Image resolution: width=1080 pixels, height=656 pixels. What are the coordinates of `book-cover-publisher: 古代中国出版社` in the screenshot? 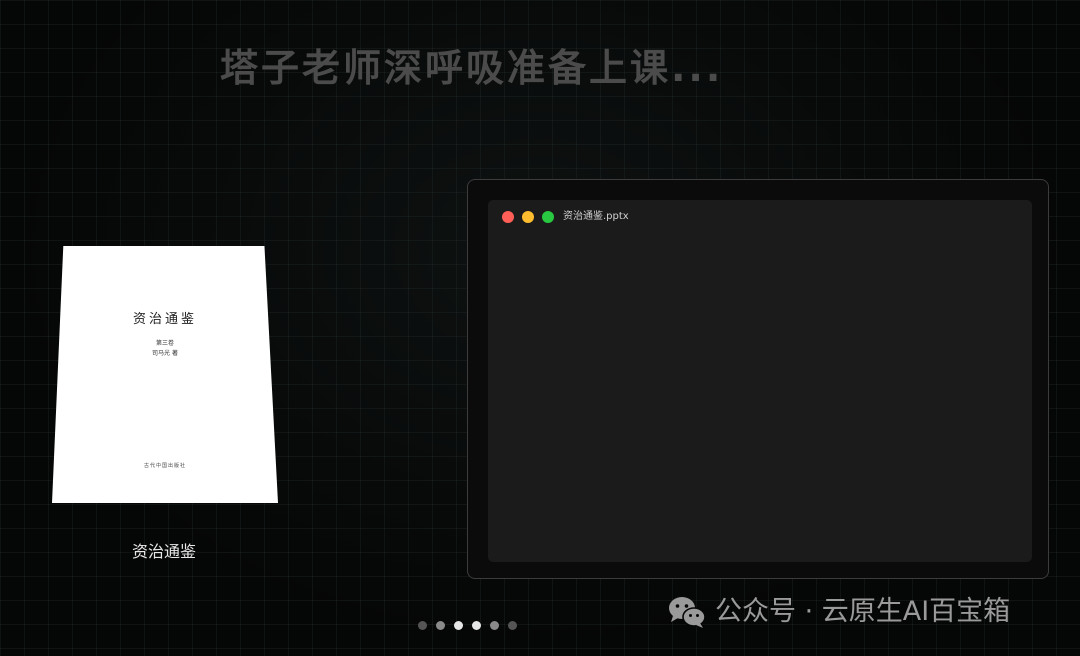 It's located at (164, 466).